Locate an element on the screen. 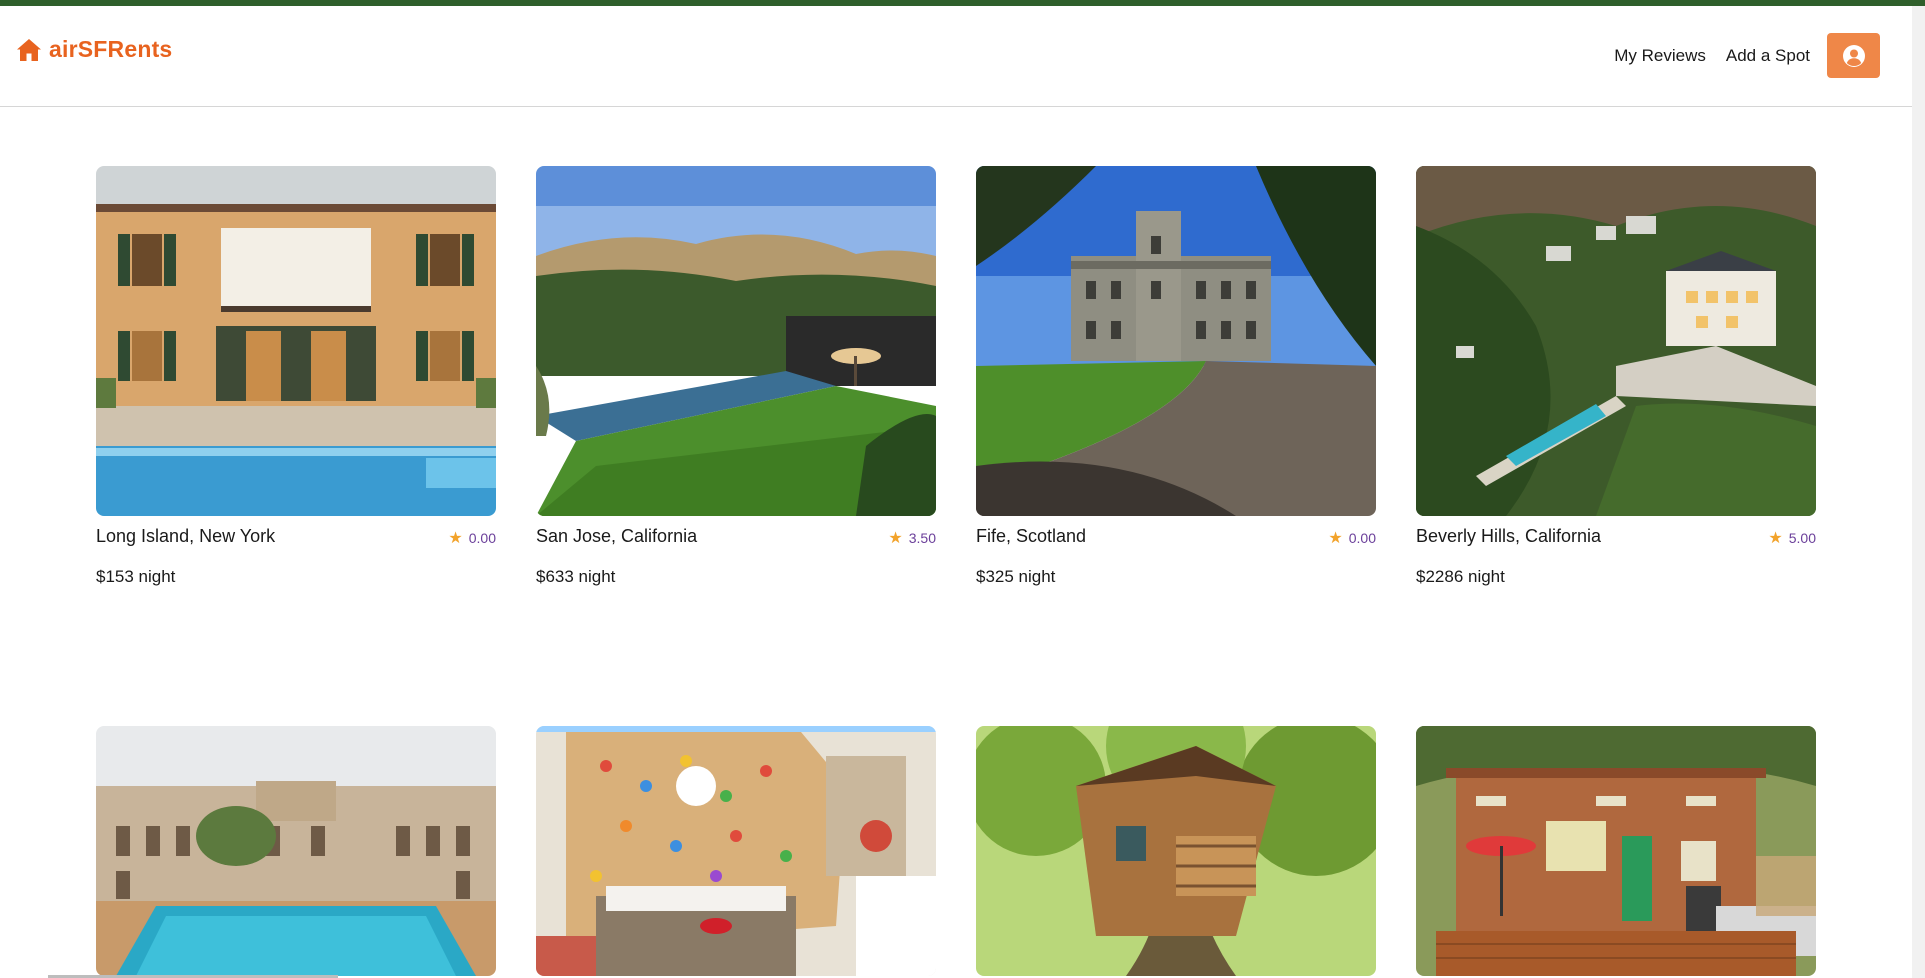 The height and width of the screenshot is (978, 1925). listing-card: Long Island, New York ★ 0.00 $153 night is located at coordinates (296, 376).